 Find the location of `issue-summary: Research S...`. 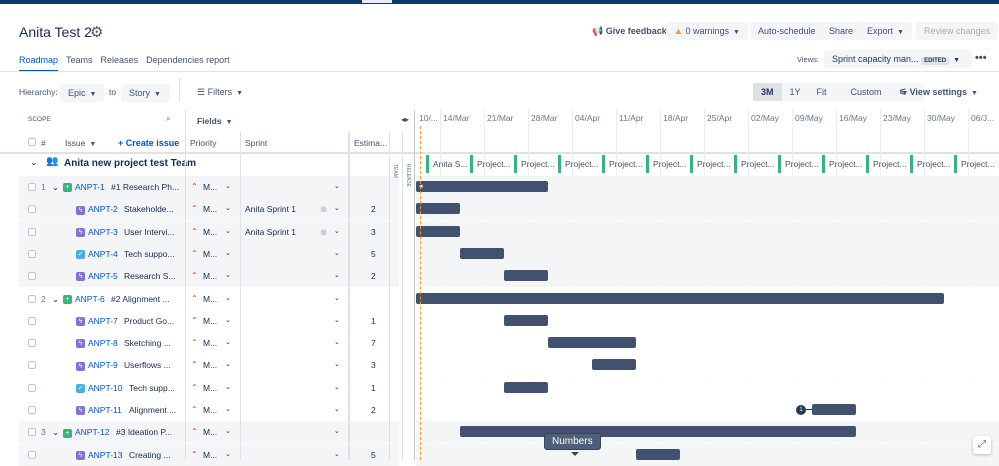

issue-summary: Research S... is located at coordinates (154, 276).